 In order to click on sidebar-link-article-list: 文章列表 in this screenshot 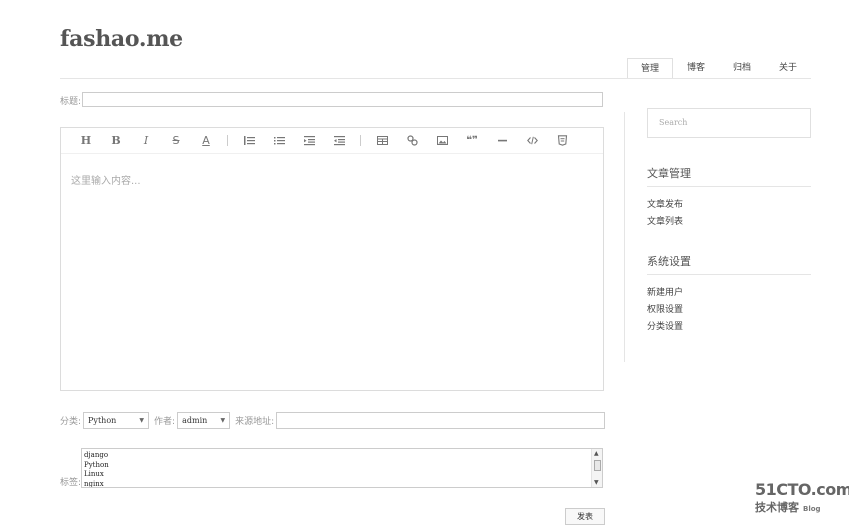, I will do `click(665, 220)`.